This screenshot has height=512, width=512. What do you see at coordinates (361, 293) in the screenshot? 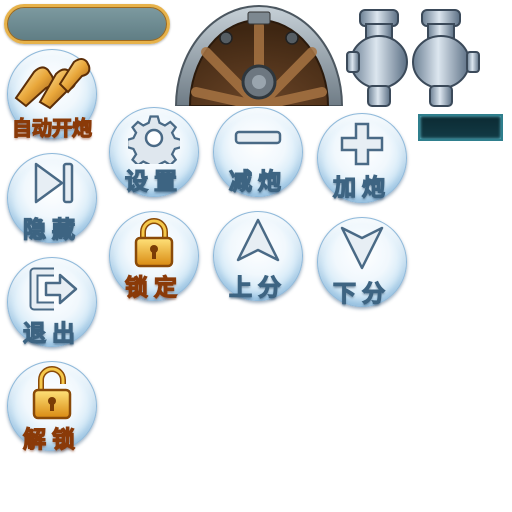
I see `score-down-label: 下分` at bounding box center [361, 293].